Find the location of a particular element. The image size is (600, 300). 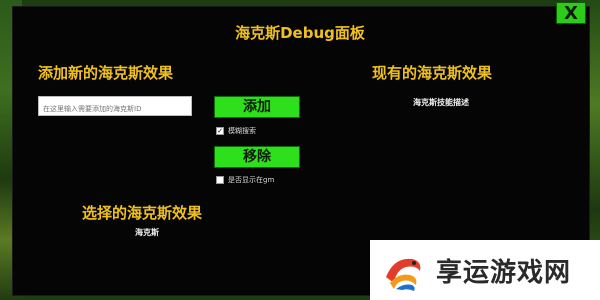

show-in-gm-checkbox is located at coordinates (220, 180).